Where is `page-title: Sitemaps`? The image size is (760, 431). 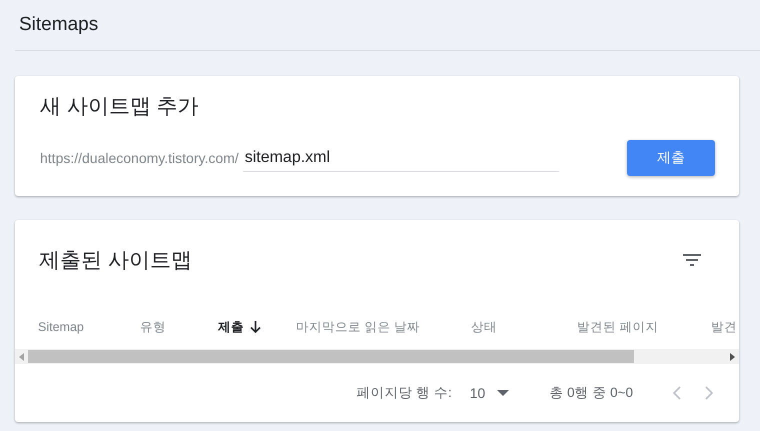
page-title: Sitemaps is located at coordinates (58, 25).